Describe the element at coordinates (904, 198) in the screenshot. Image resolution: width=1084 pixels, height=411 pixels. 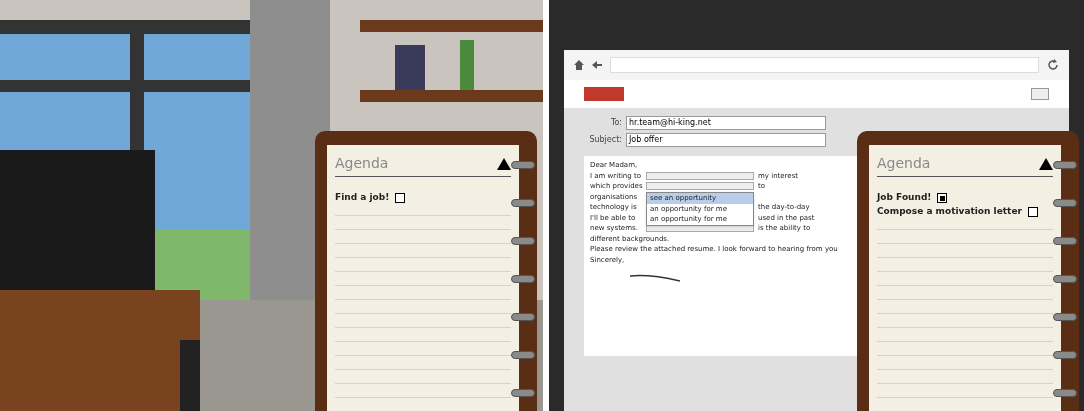
I see `task-label: Job Found!` at that location.